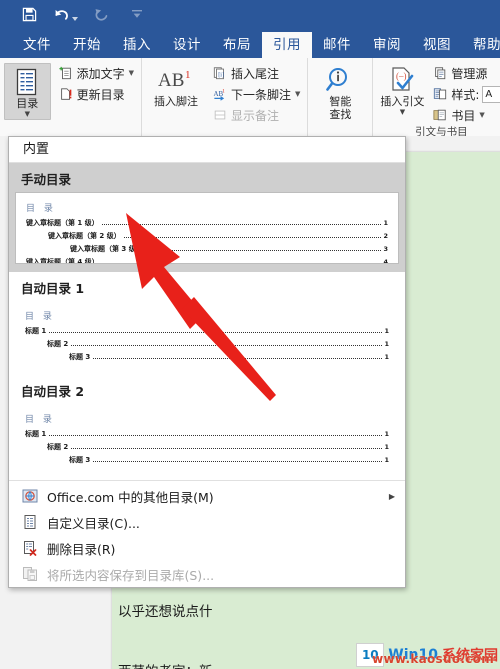 Image resolution: width=500 pixels, height=669 pixels. What do you see at coordinates (207, 480) in the screenshot?
I see `dropdown-separator` at bounding box center [207, 480].